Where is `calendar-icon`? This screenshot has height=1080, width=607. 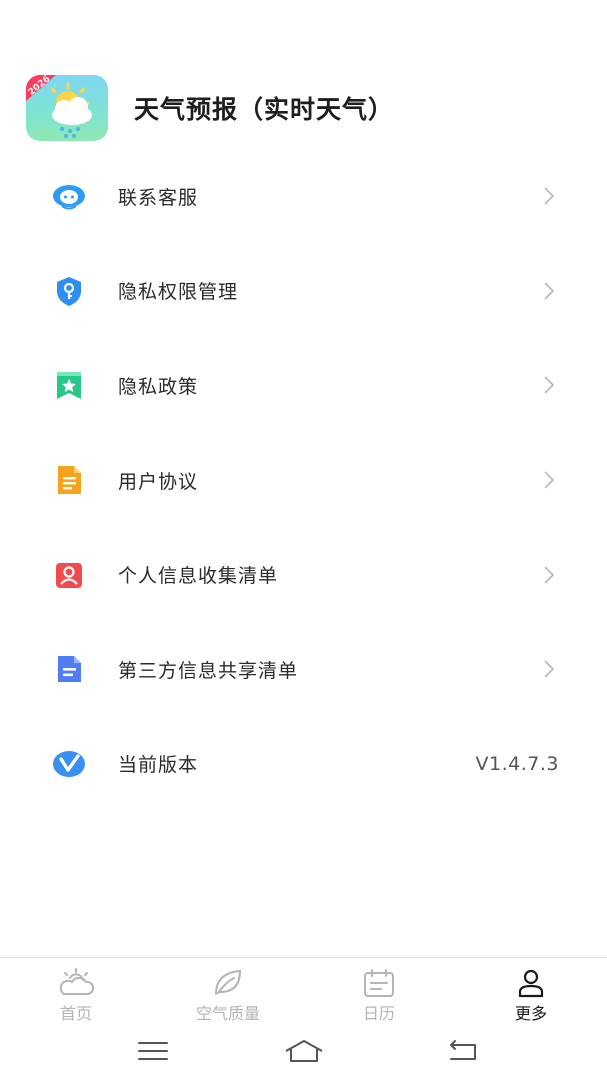 calendar-icon is located at coordinates (379, 983).